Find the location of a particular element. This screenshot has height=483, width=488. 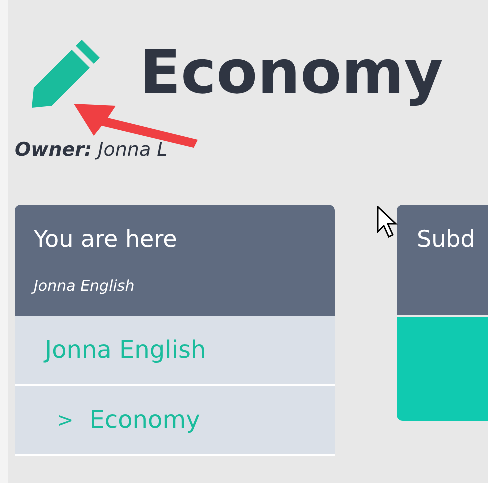

chevron-icon: > is located at coordinates (65, 419).